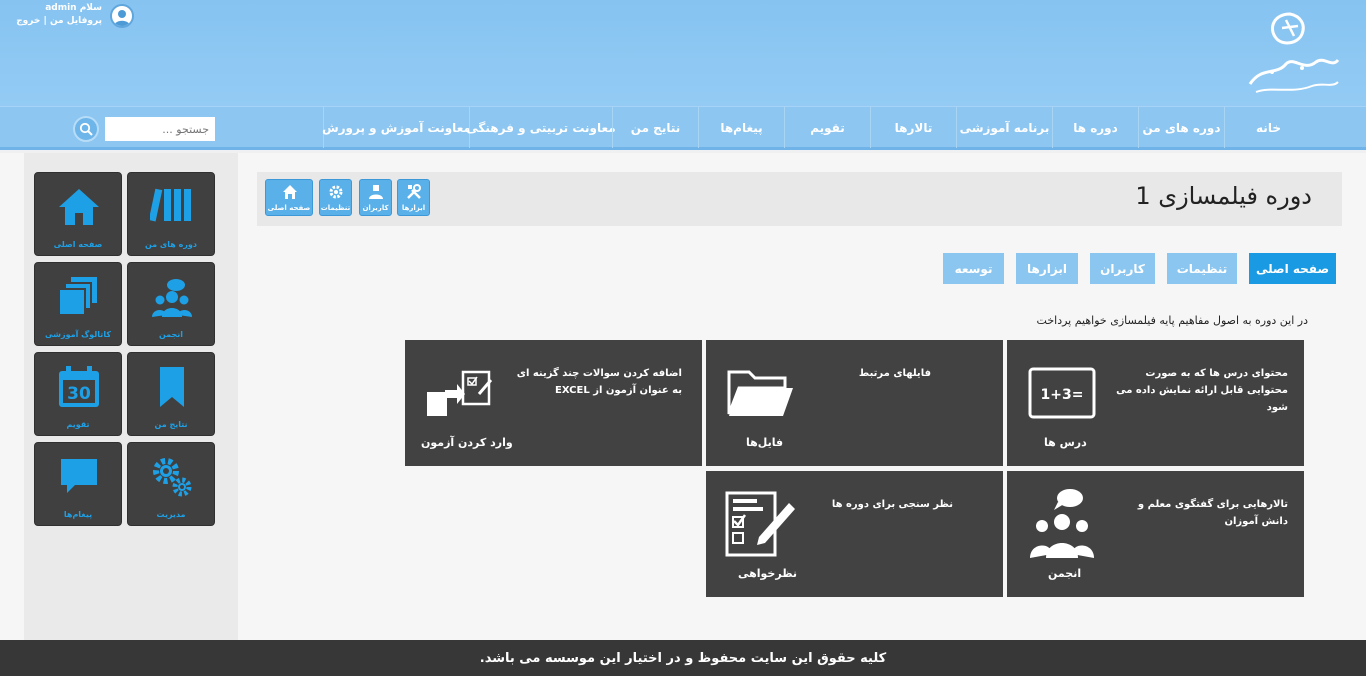  What do you see at coordinates (760, 524) in the screenshot?
I see `survey-icon` at bounding box center [760, 524].